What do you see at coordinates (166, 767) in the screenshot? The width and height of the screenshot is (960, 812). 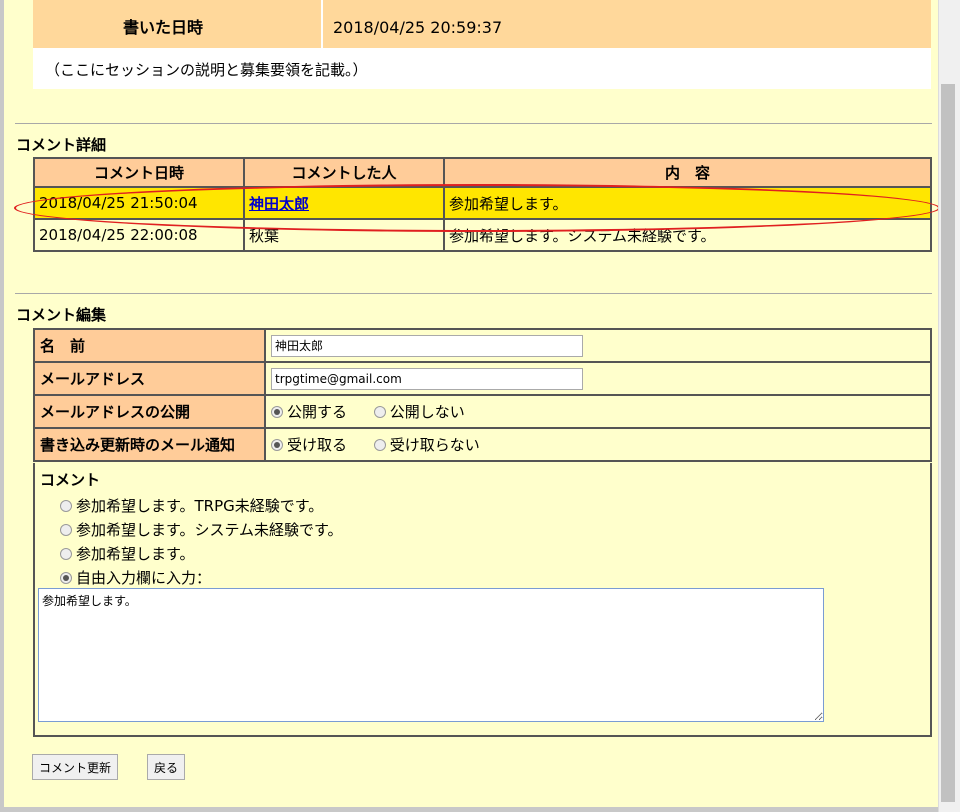 I see `back-button: 戻る` at bounding box center [166, 767].